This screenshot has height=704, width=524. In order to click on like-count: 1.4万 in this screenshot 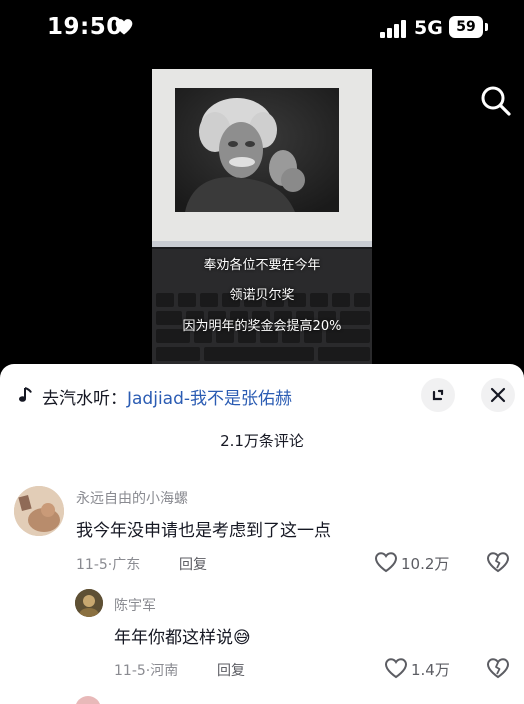, I will do `click(430, 670)`.